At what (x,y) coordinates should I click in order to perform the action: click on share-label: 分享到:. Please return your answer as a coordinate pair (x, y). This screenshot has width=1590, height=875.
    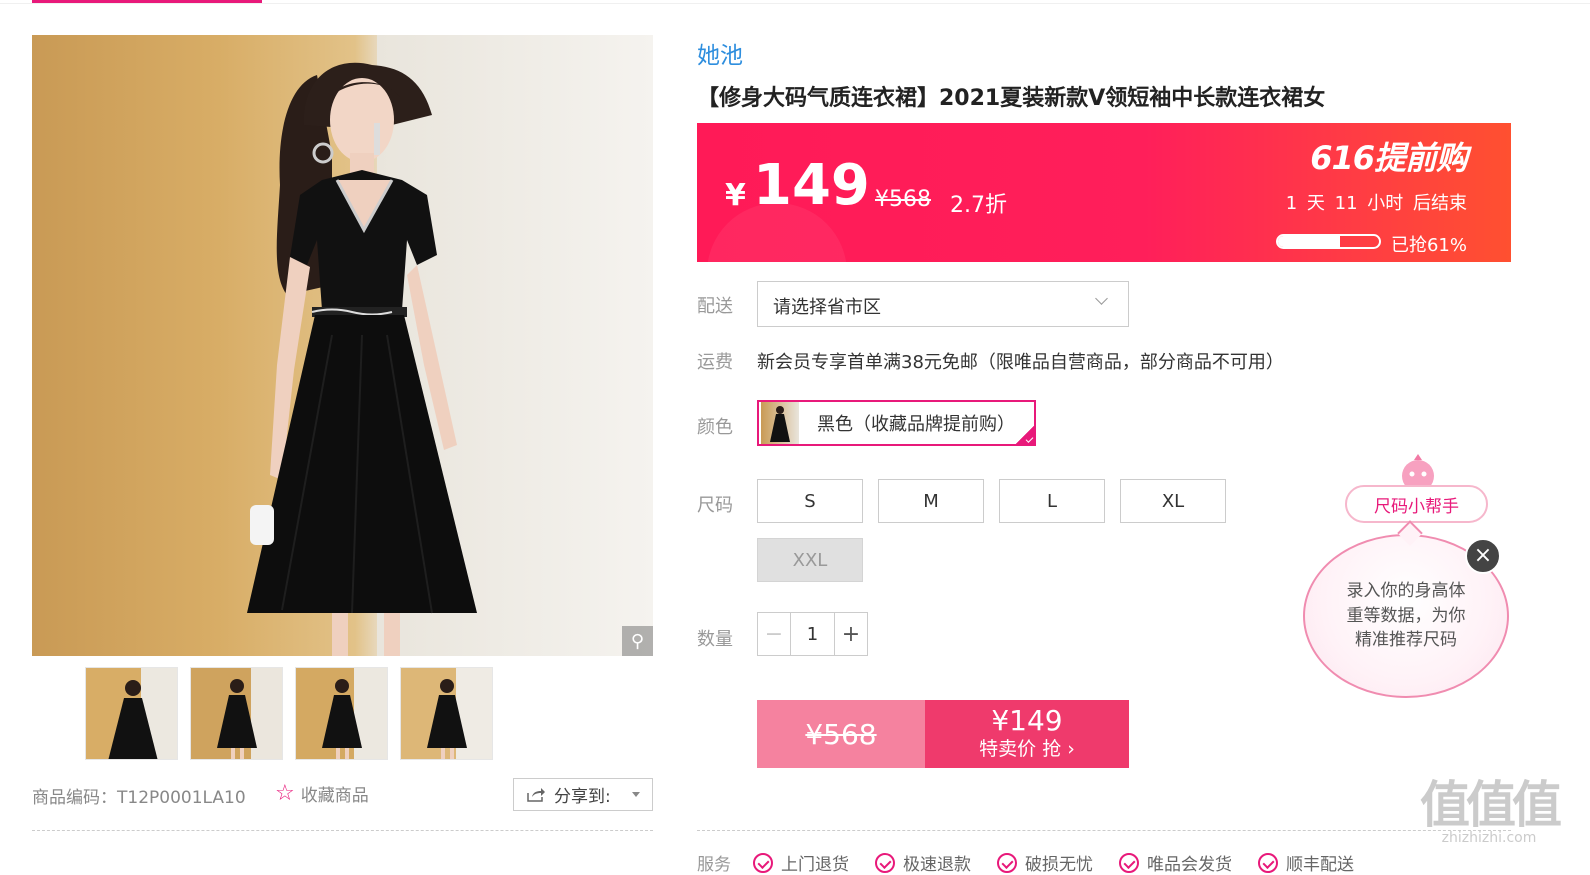
    Looking at the image, I should click on (582, 797).